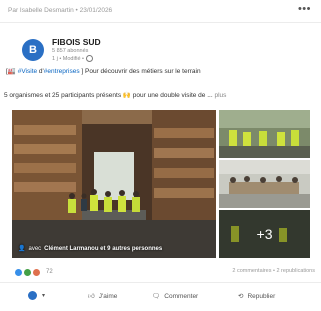  I want to click on photo-meeting-room, so click(264, 184).